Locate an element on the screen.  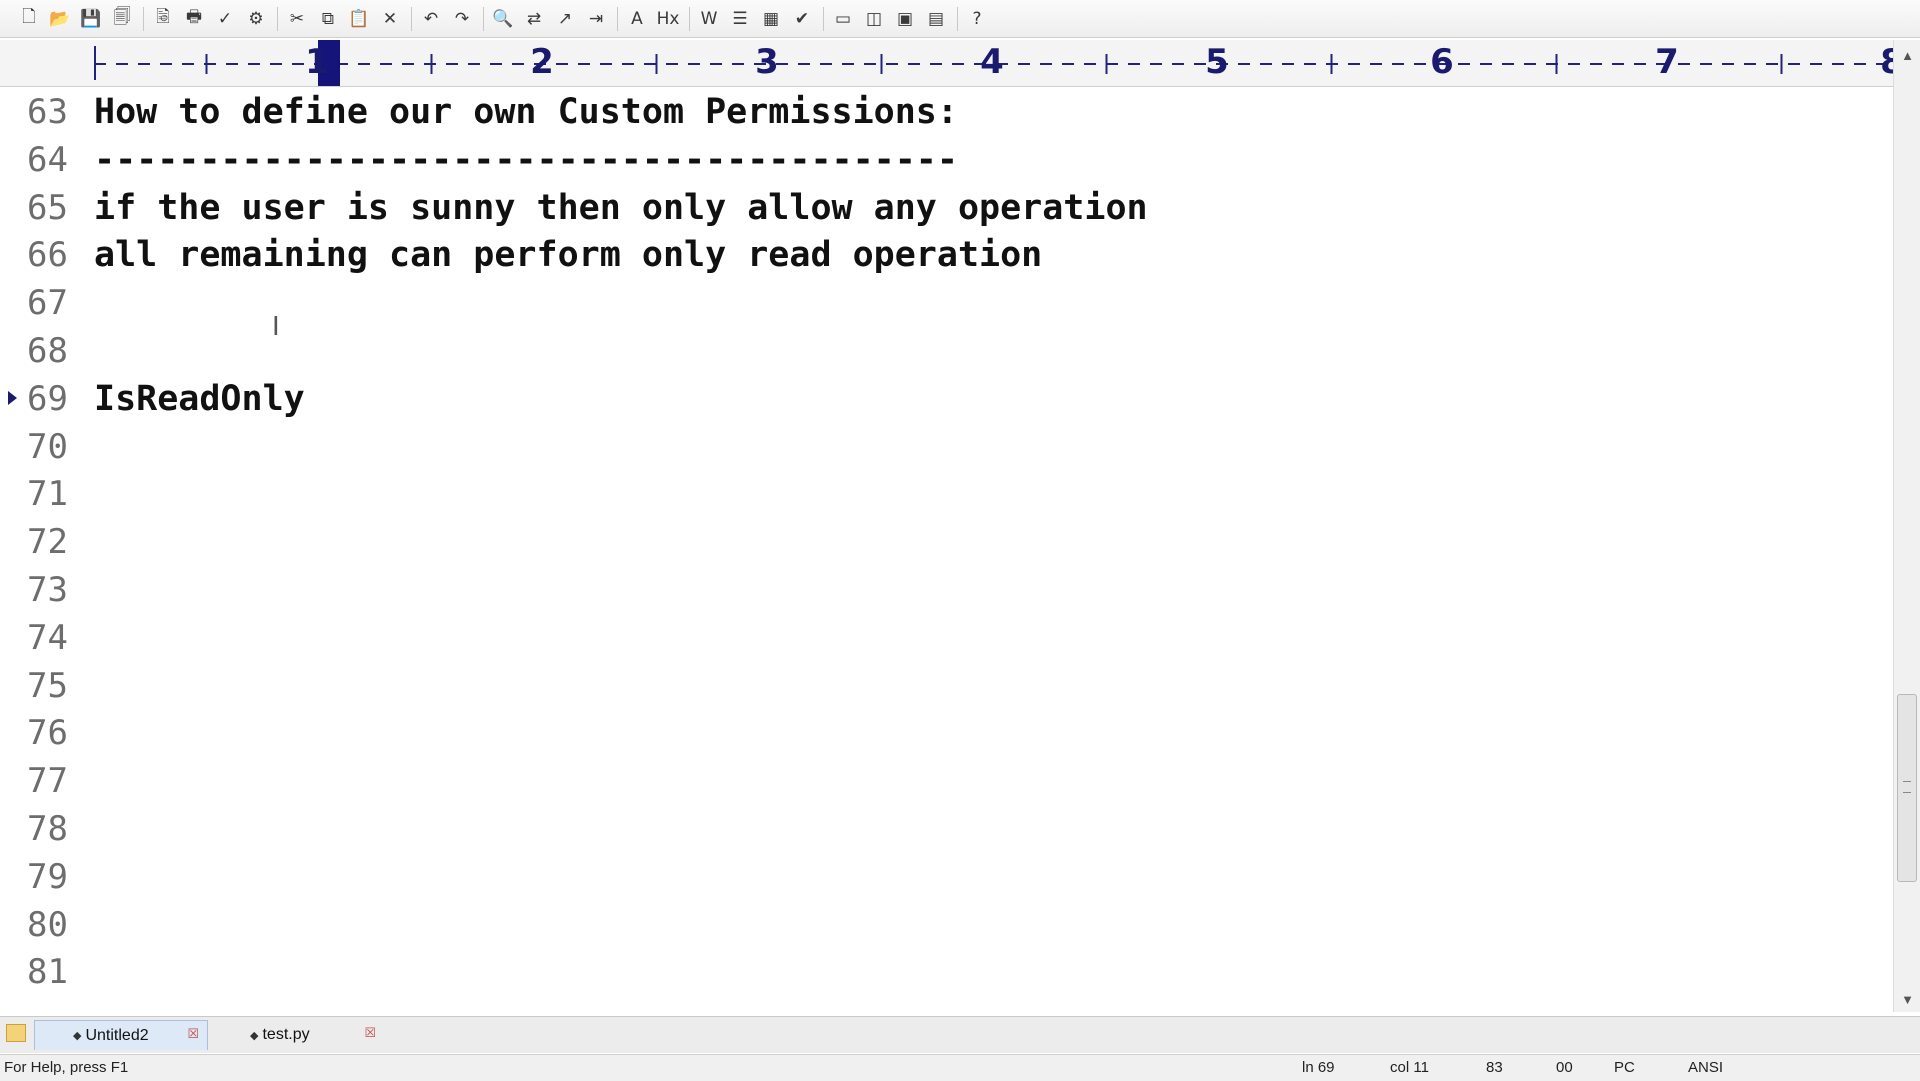
tab-untitled2: ◆ Untitled2 ☒ is located at coordinates (121, 1035).